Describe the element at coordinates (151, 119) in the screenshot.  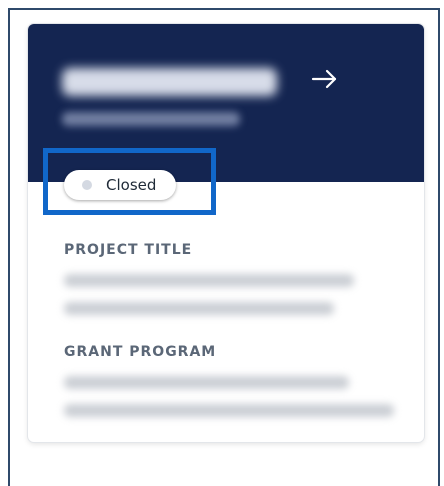
I see `redacted-subtitle` at that location.